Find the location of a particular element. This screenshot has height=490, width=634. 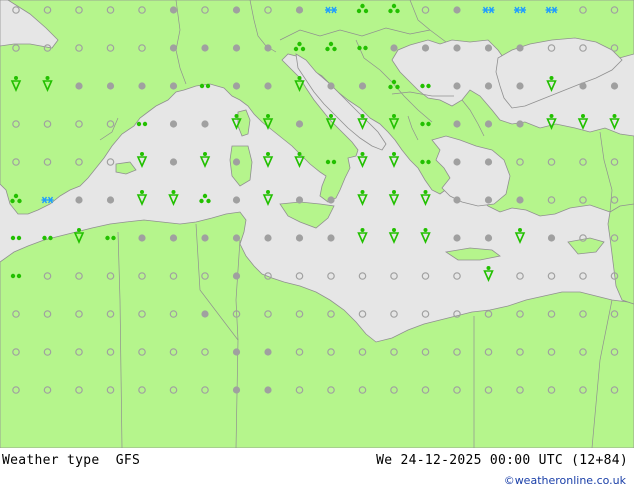

source-credit-link: ©weatheronline.co.uk is located at coordinates (565, 480).